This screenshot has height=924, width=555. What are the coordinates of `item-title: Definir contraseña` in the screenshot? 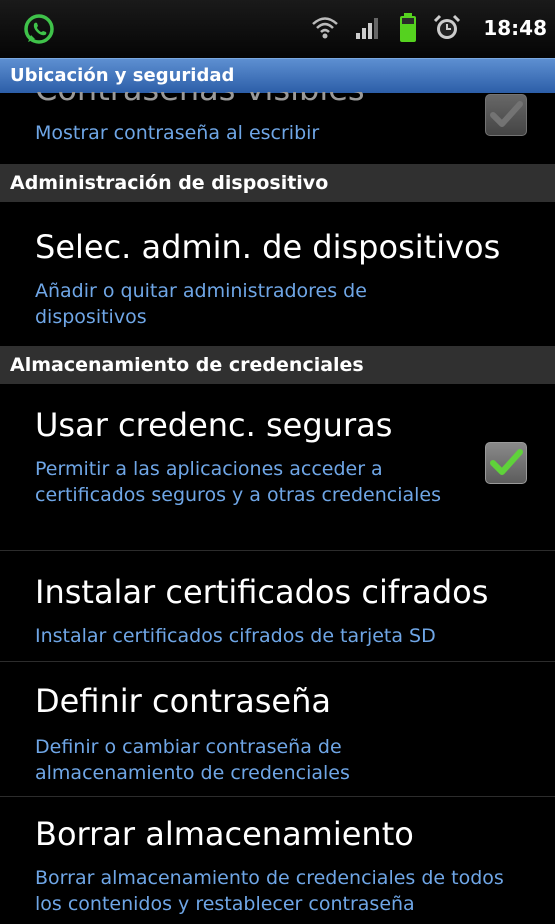 It's located at (183, 701).